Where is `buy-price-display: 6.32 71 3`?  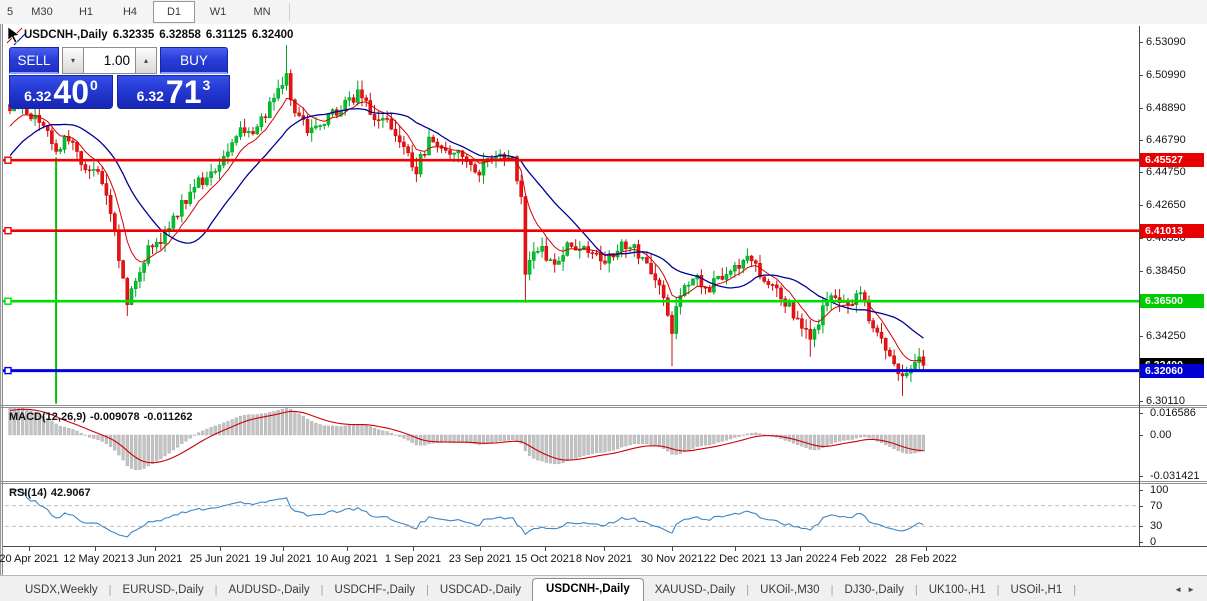 buy-price-display: 6.32 71 3 is located at coordinates (173, 92).